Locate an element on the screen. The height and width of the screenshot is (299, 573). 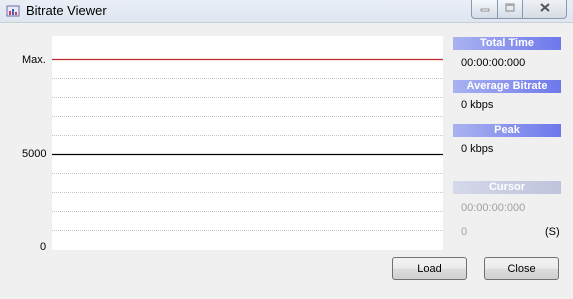
peak-header: Peak is located at coordinates (507, 130).